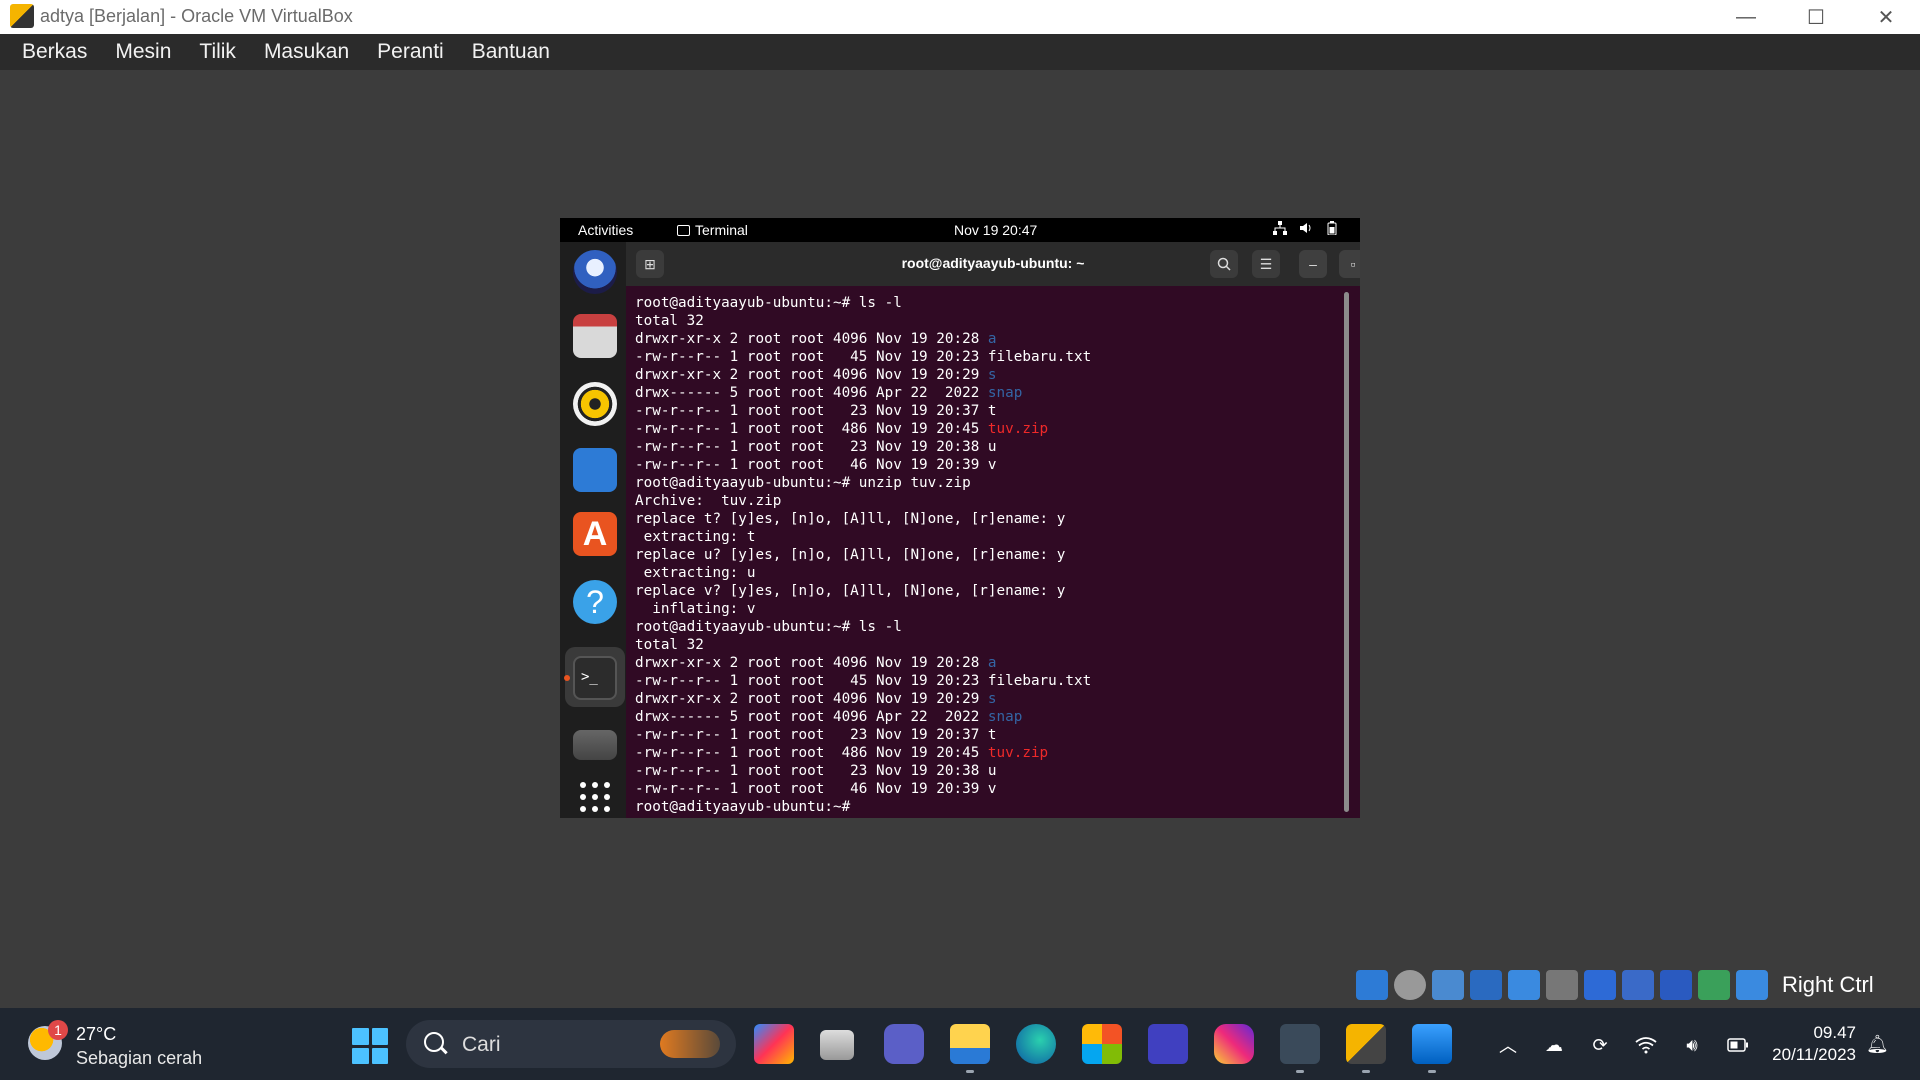 Image resolution: width=1920 pixels, height=1080 pixels. I want to click on directory-name: a, so click(992, 663).